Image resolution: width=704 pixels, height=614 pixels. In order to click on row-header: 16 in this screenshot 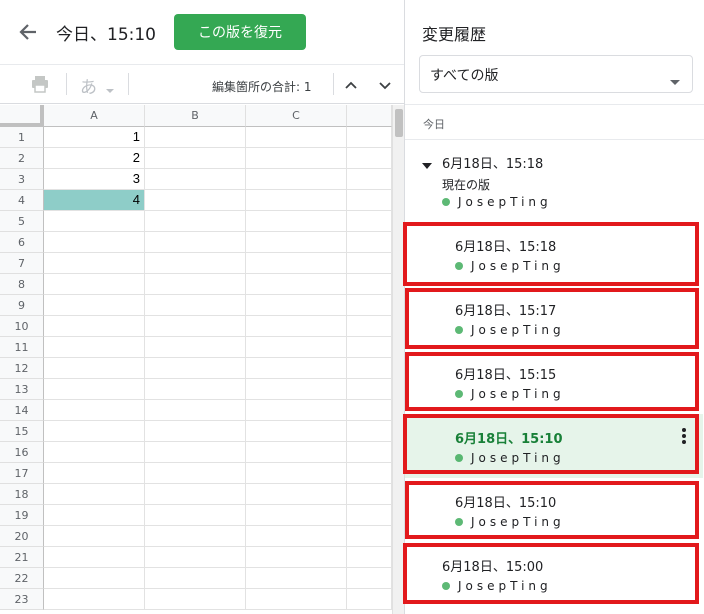, I will do `click(22, 452)`.